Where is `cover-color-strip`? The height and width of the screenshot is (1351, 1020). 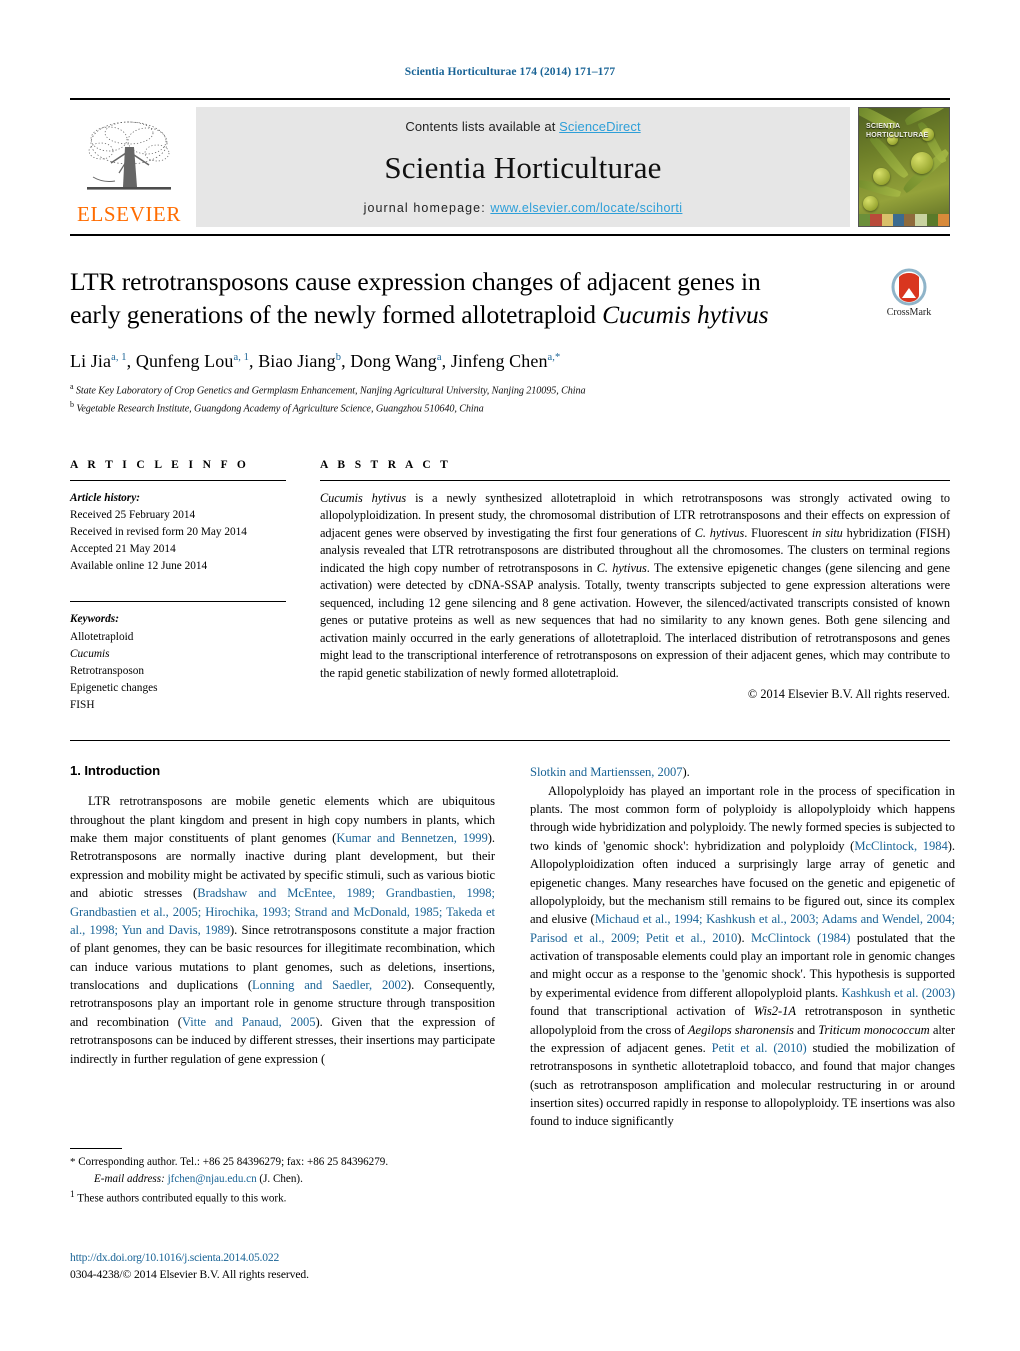
cover-color-strip is located at coordinates (904, 220).